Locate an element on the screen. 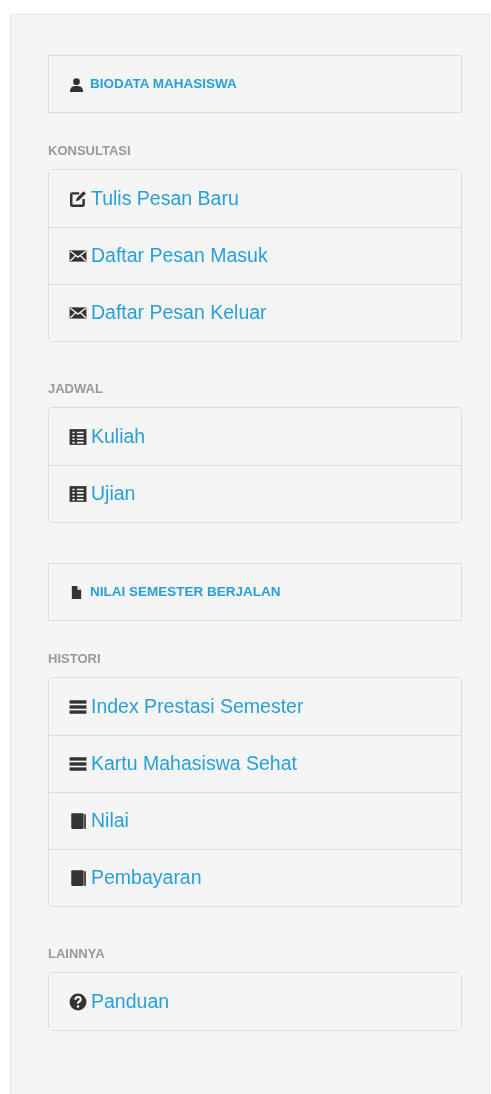 Image resolution: width=491 pixels, height=1094 pixels. file-icon is located at coordinates (76, 592).